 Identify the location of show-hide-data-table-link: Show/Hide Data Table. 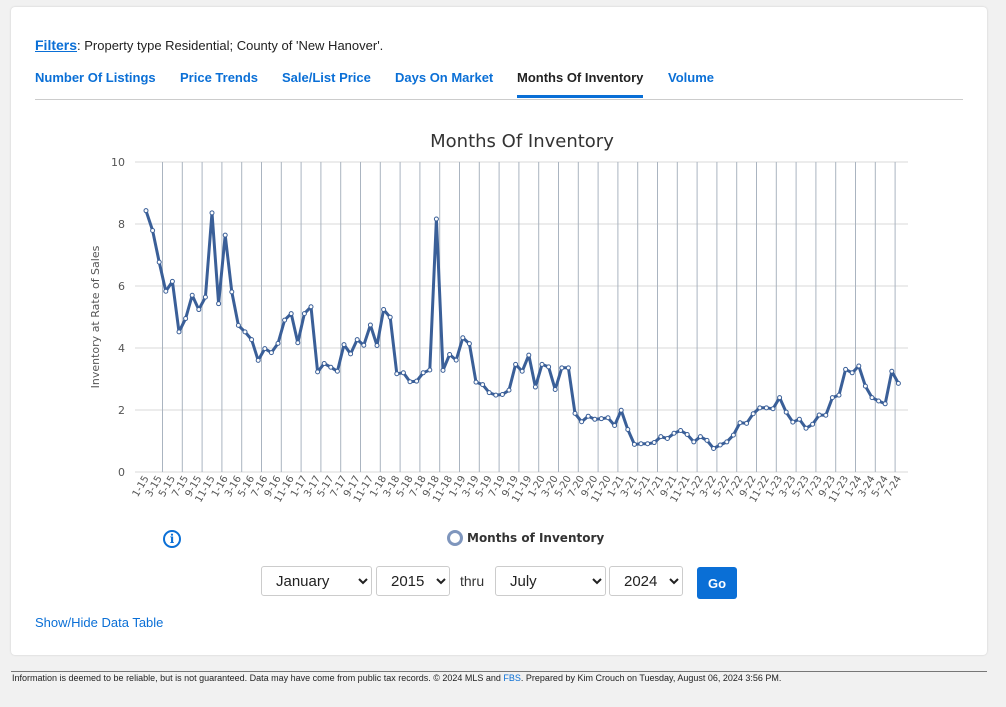
(99, 622).